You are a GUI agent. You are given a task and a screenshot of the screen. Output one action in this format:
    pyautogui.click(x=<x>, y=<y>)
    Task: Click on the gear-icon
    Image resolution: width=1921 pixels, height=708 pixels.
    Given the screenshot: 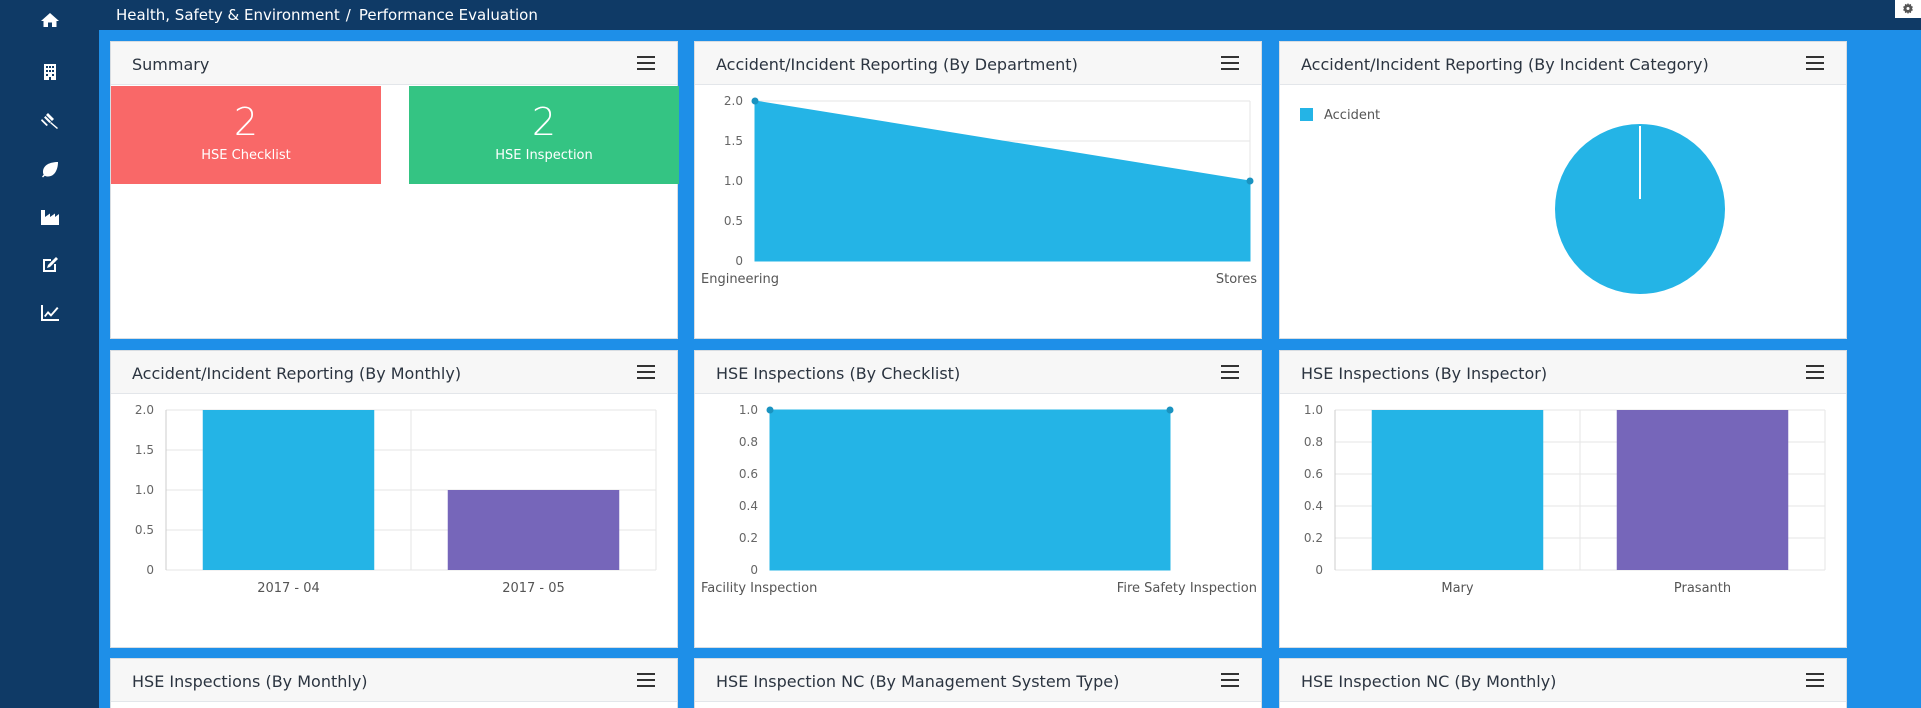 What is the action you would take?
    pyautogui.click(x=1908, y=8)
    